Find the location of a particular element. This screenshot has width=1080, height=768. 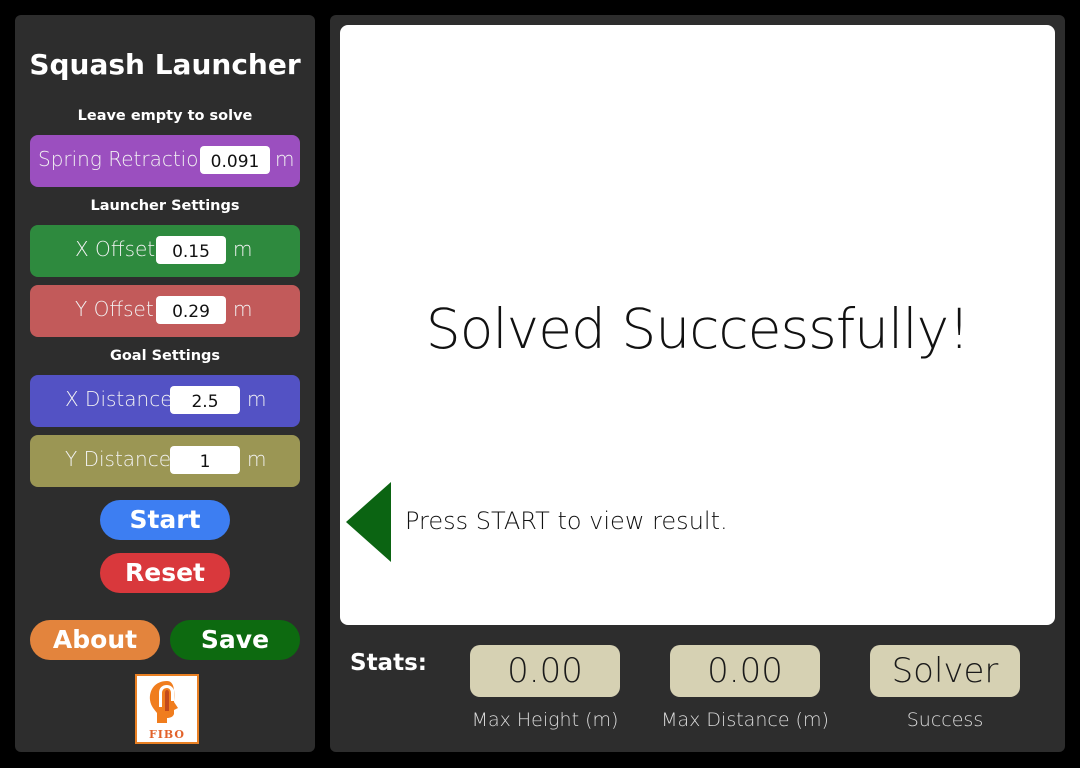

y-offset-label: Y Offset is located at coordinates (114, 309).